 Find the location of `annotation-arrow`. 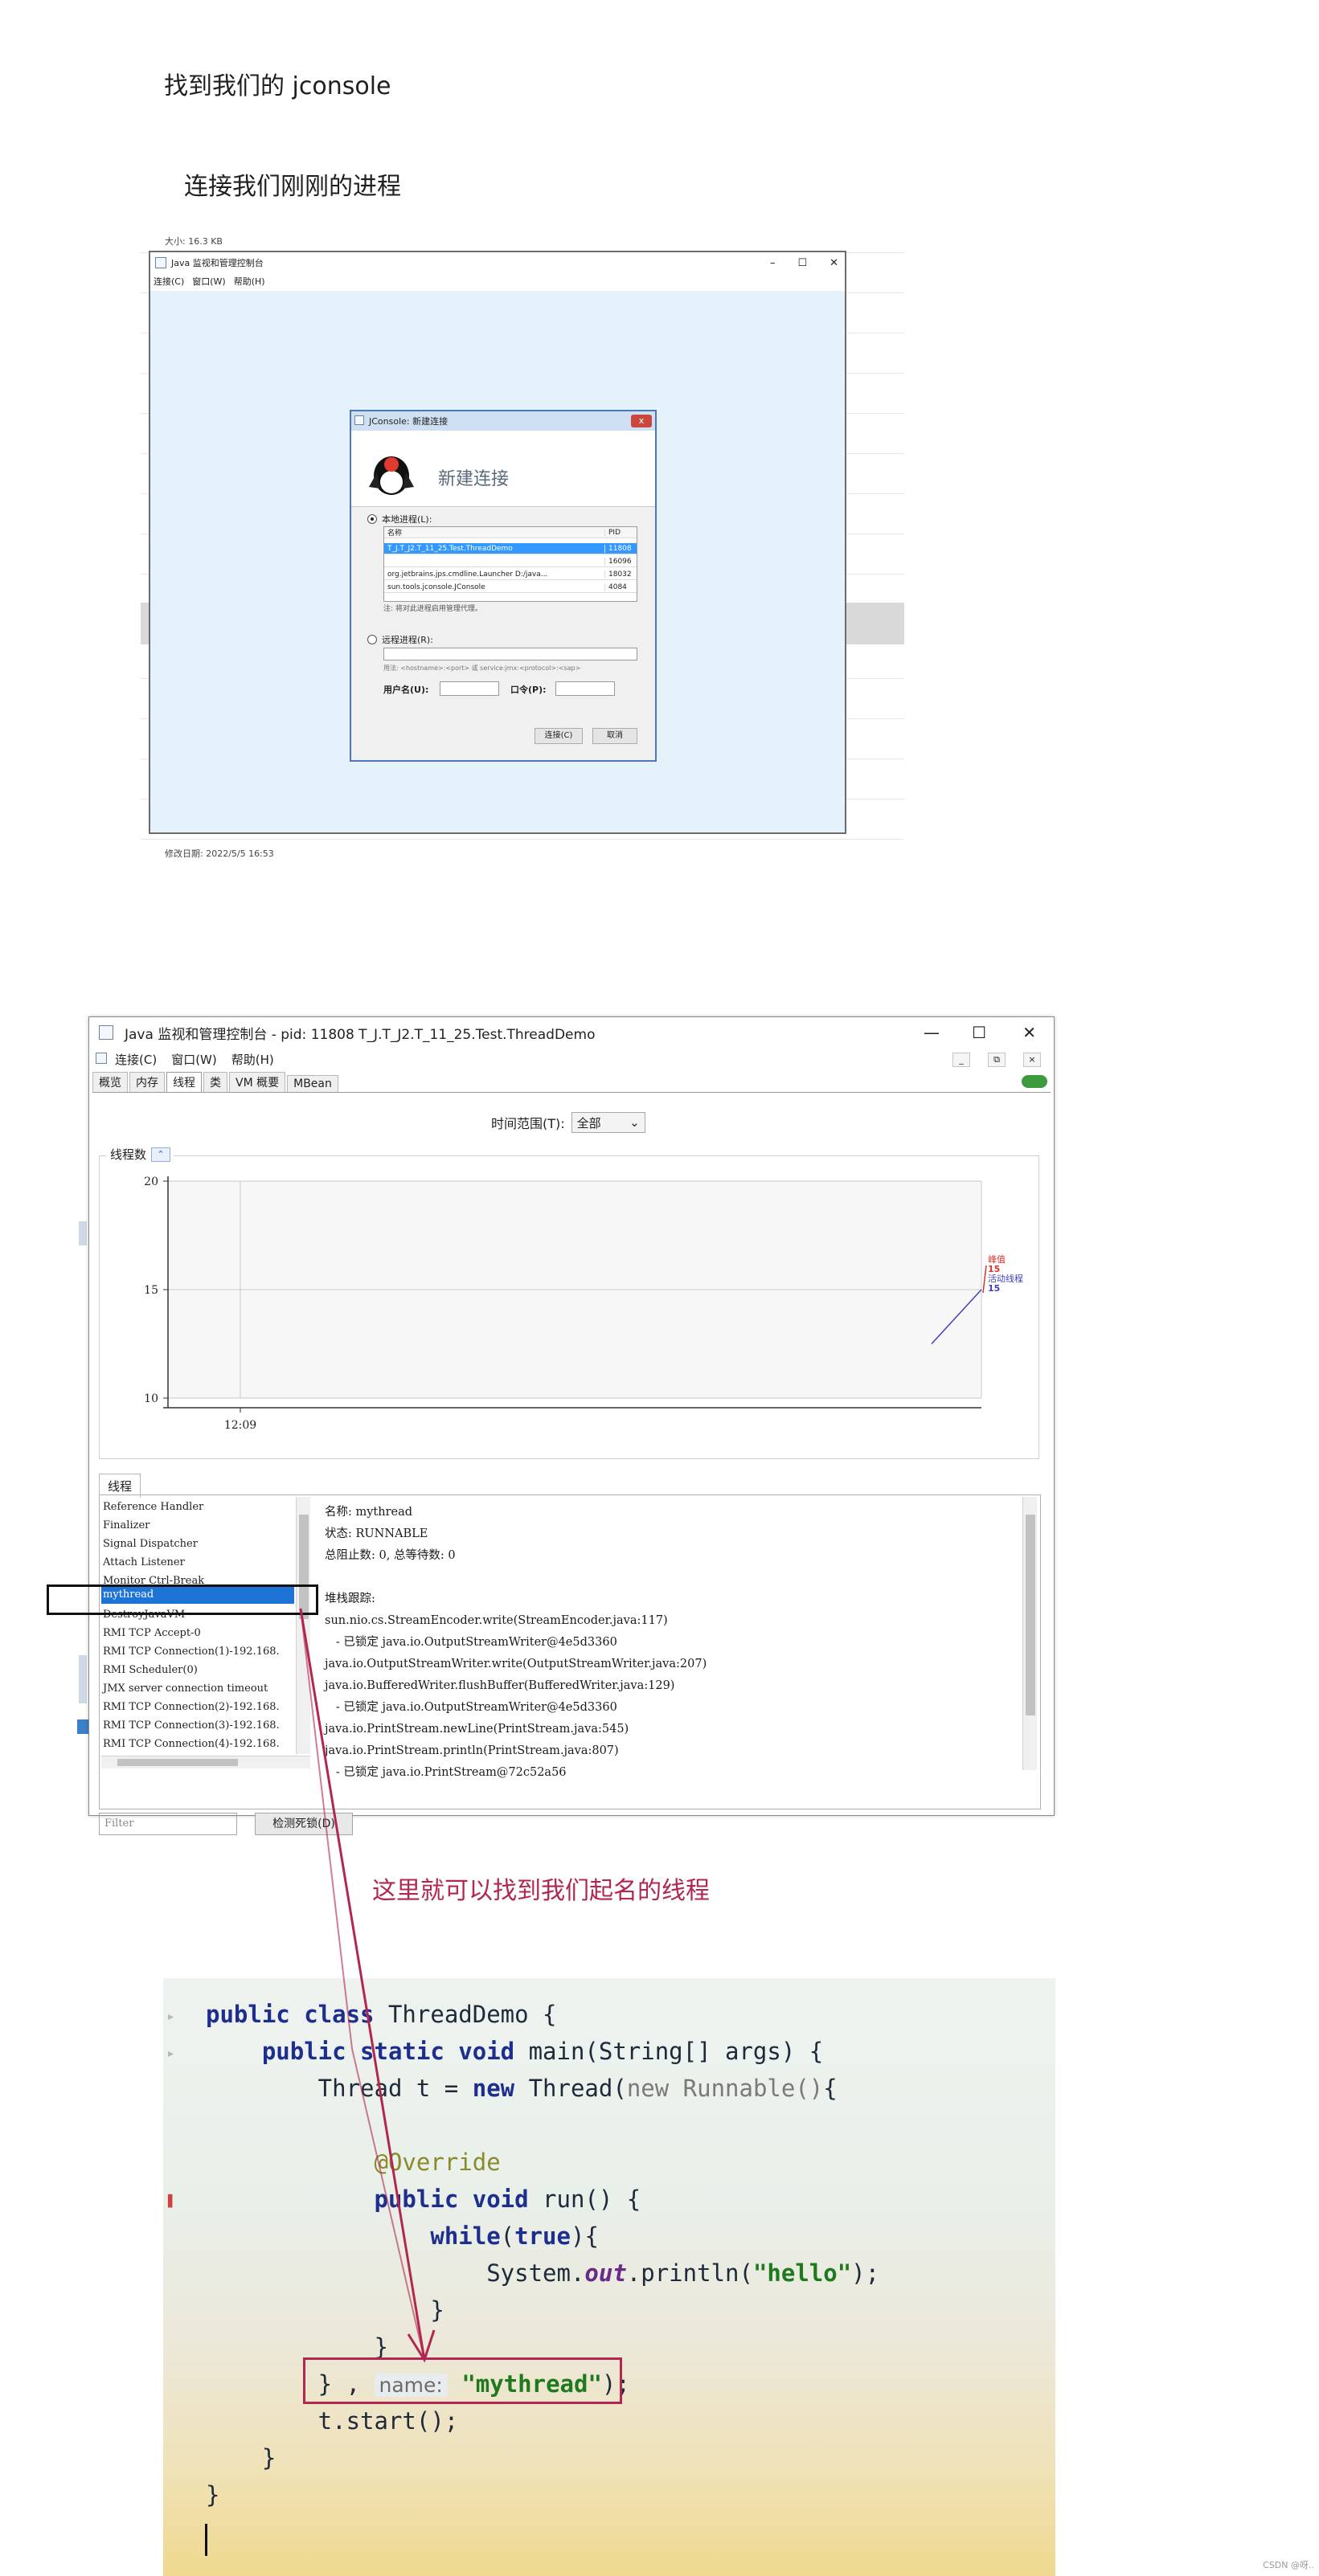

annotation-arrow is located at coordinates (367, 1986).